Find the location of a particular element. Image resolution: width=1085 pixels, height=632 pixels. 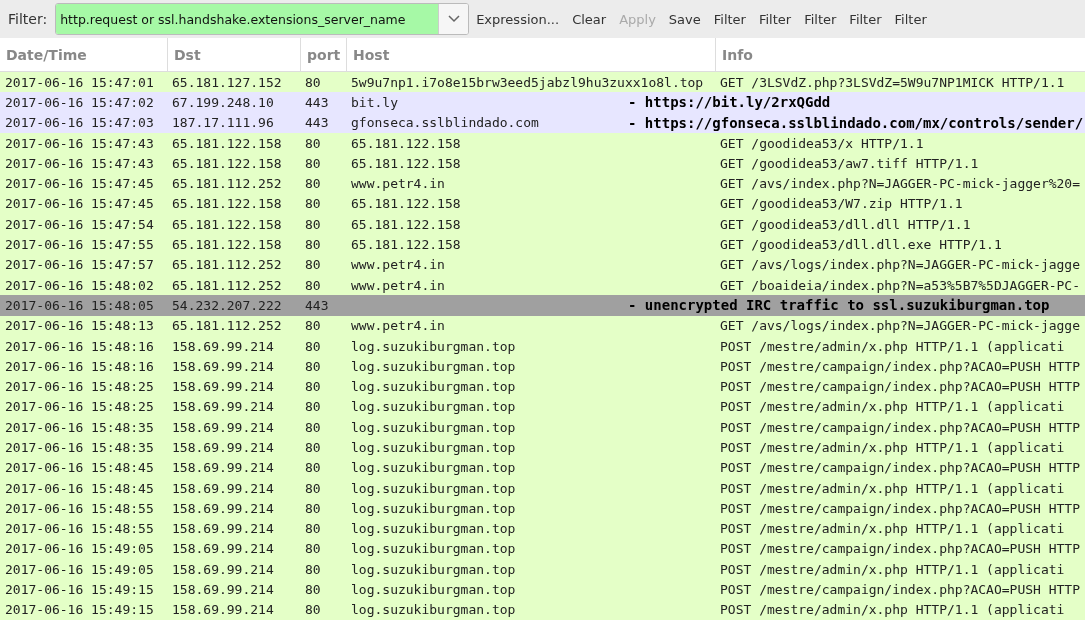

packet-row: 2017-06-16 15:47:03 187.17.111.96 443 gfonseca.sslblindado.com - https://gfonseca.sslblindado.com/mx/controls/sender/ is located at coordinates (542, 122).